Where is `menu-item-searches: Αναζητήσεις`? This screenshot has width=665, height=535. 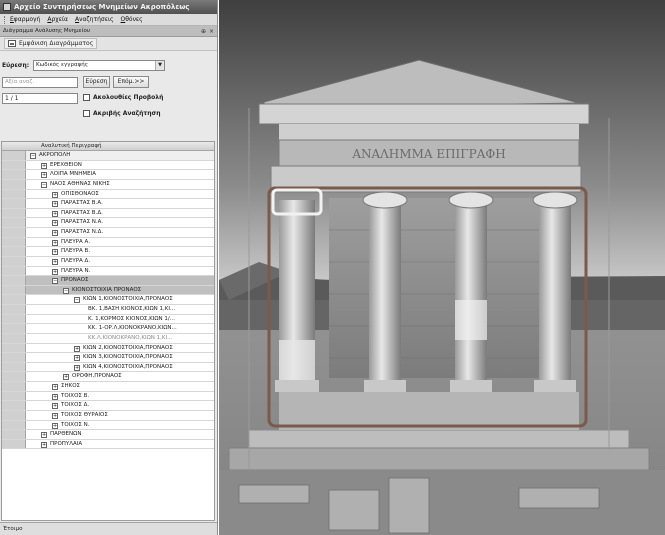
menu-item-searches: Αναζητήσεις is located at coordinates (94, 19).